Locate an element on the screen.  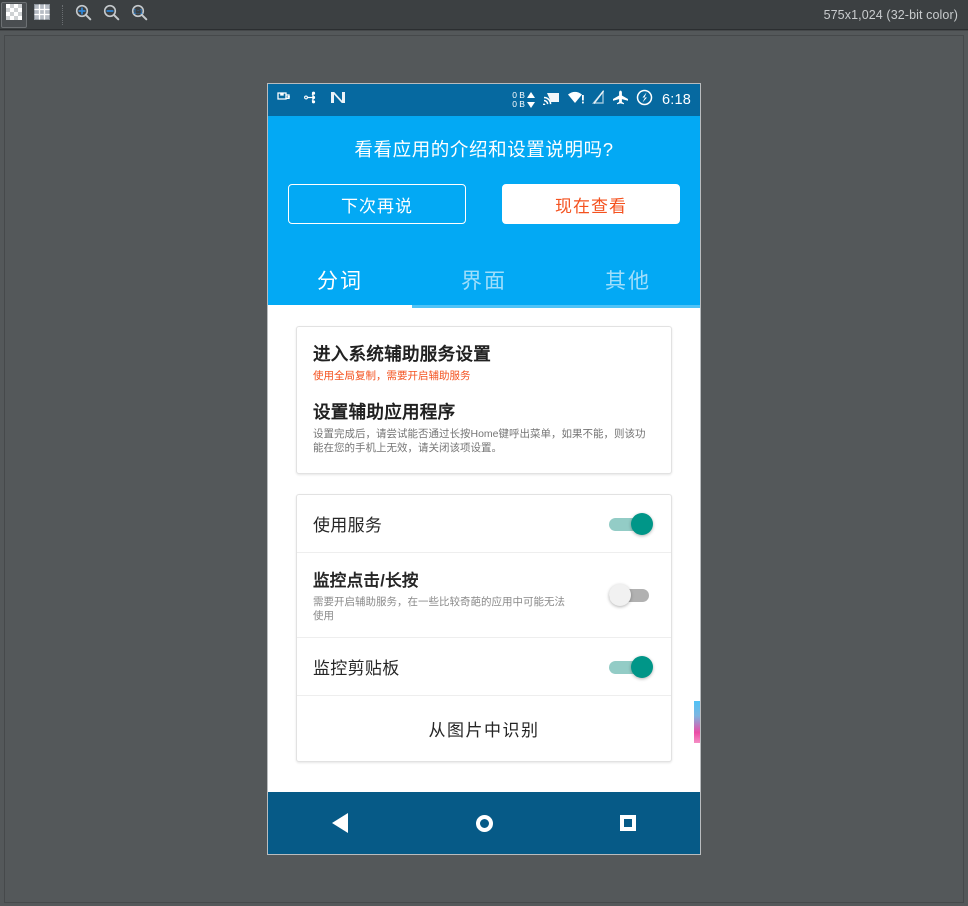
nav-back-button is located at coordinates (340, 823).